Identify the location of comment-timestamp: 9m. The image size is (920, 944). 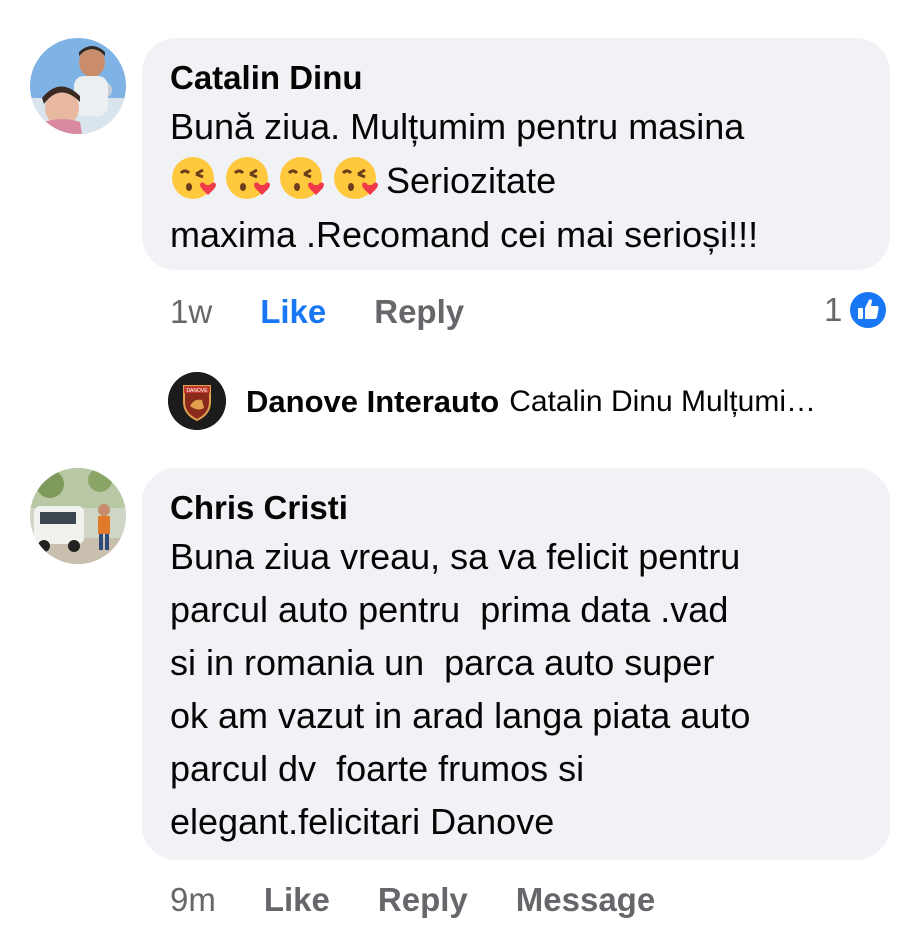
(193, 900).